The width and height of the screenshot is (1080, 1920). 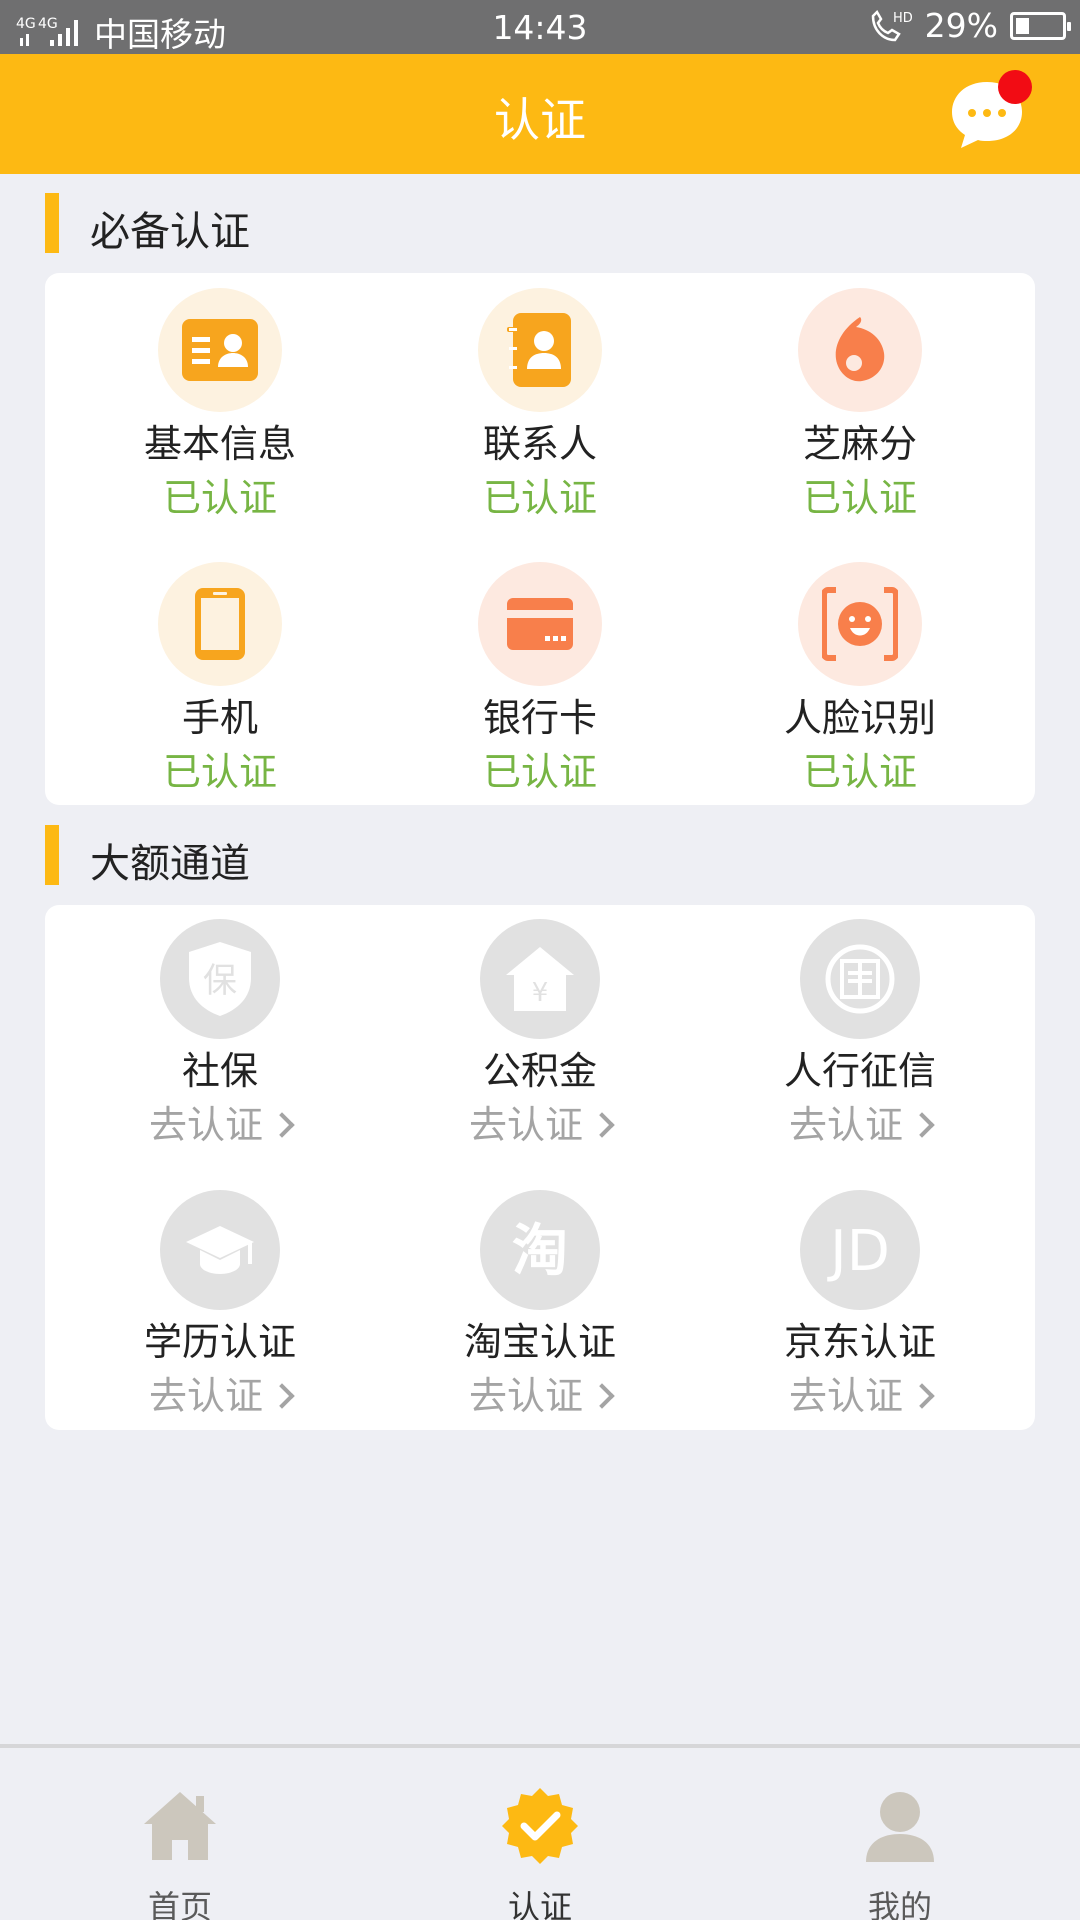 I want to click on graduation-cap-icon, so click(x=220, y=1250).